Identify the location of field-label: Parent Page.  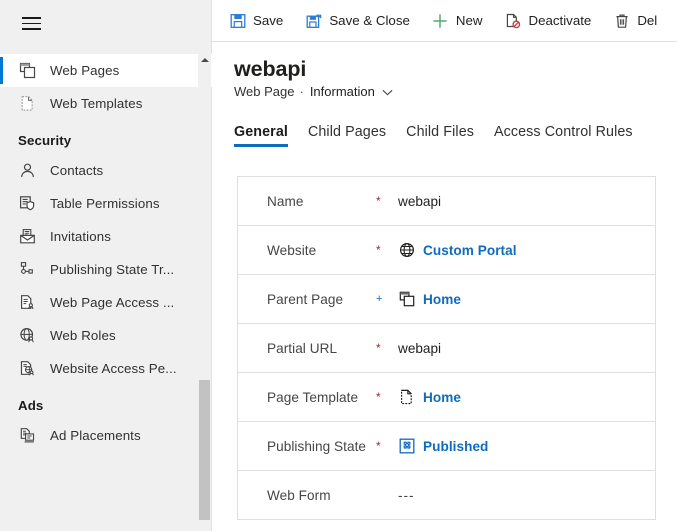
(305, 299).